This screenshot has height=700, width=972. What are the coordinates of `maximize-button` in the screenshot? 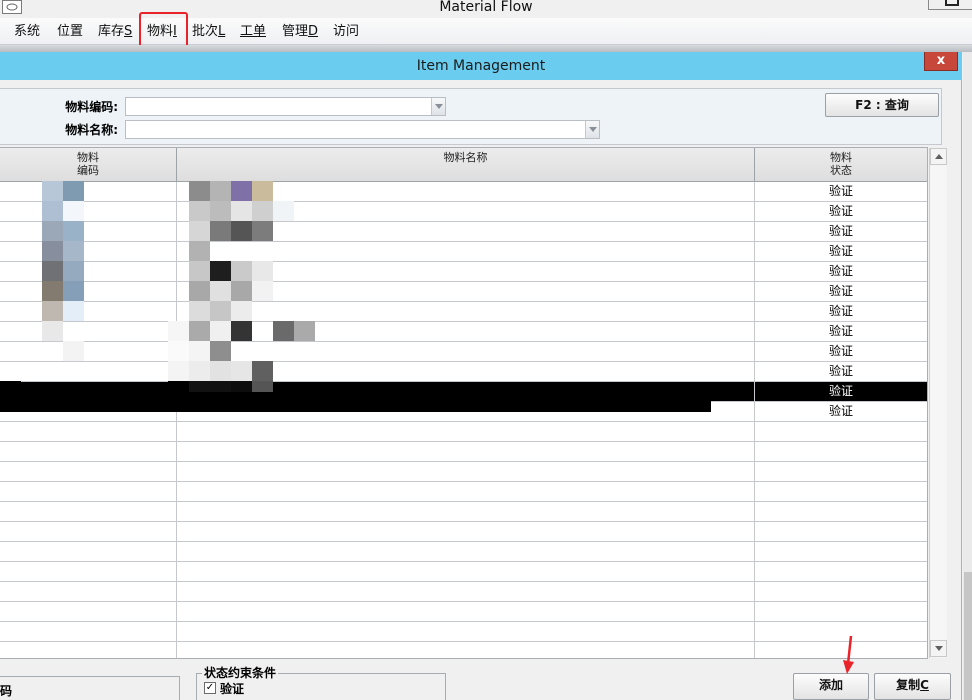 It's located at (950, 5).